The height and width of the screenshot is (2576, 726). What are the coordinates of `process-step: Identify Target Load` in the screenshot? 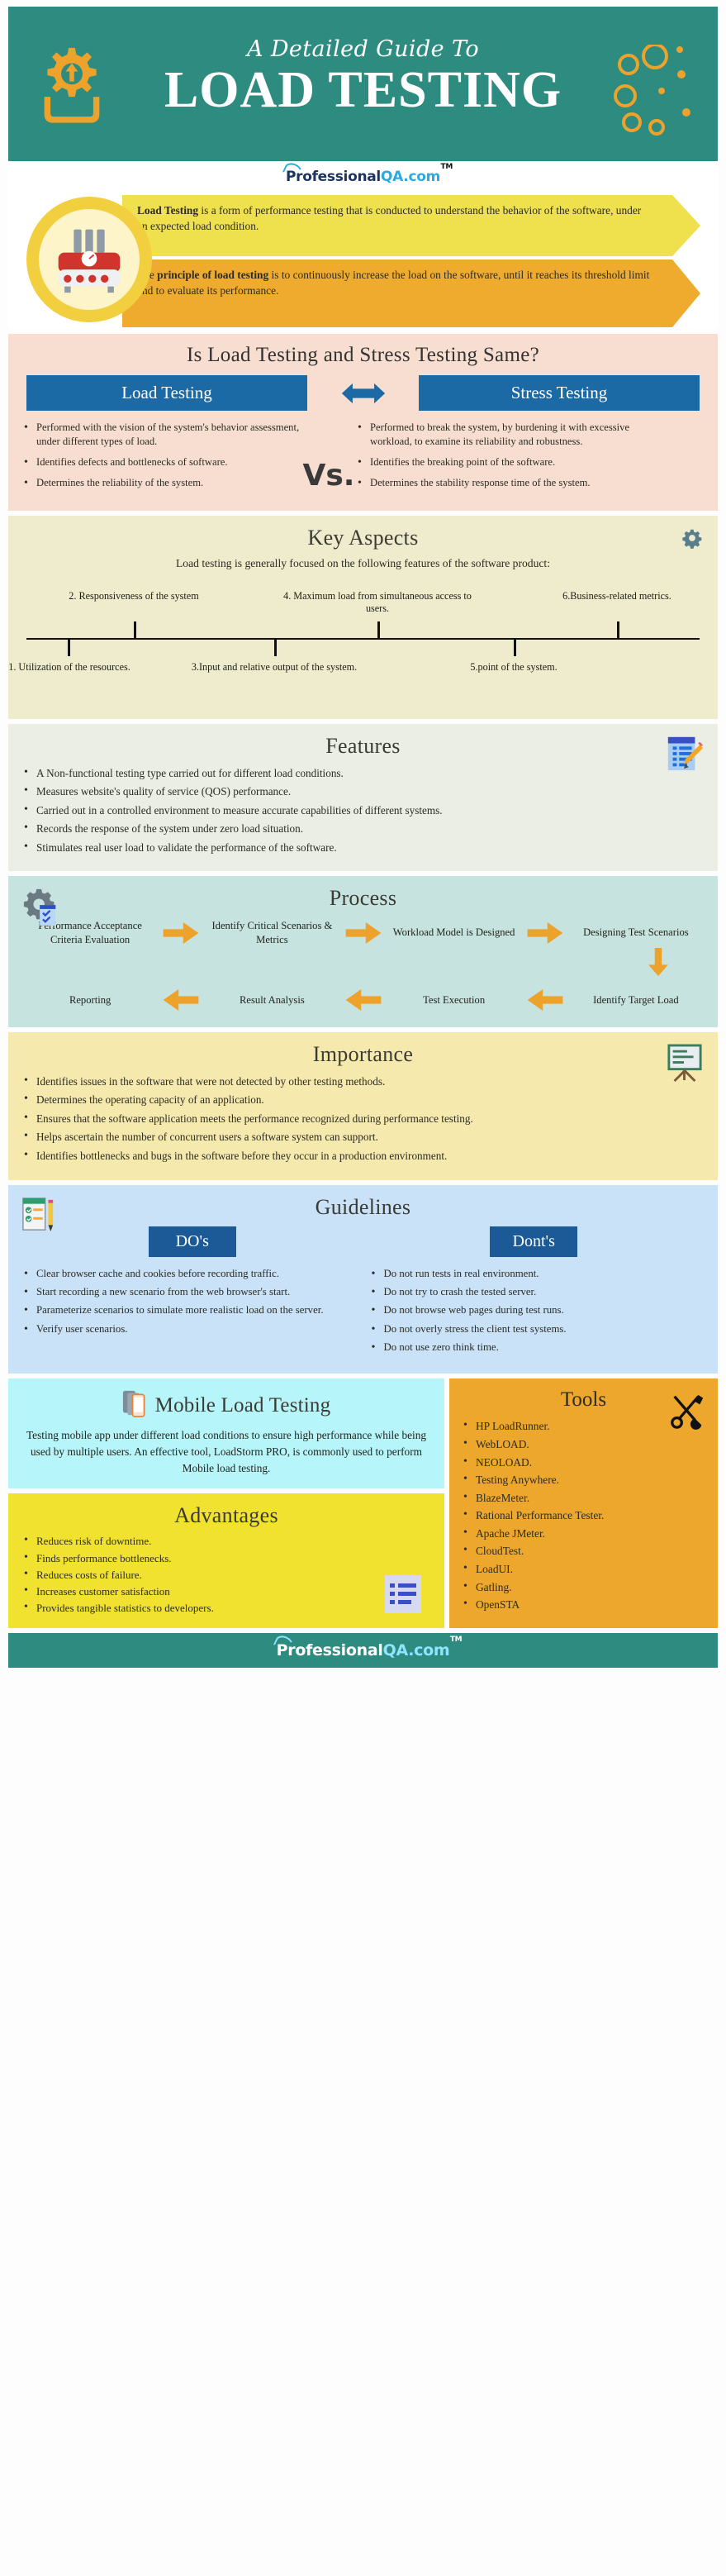 It's located at (636, 1000).